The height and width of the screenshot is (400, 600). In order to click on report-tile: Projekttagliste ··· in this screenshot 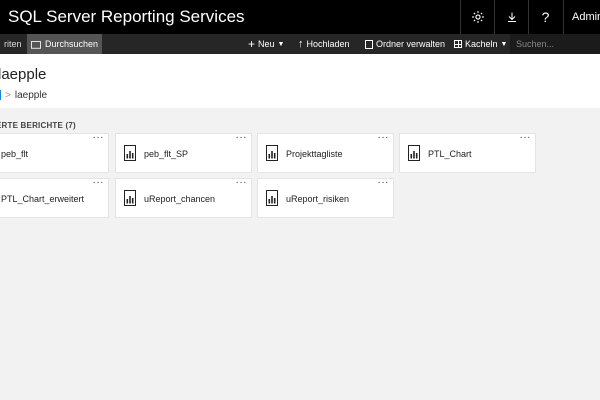, I will do `click(325, 152)`.